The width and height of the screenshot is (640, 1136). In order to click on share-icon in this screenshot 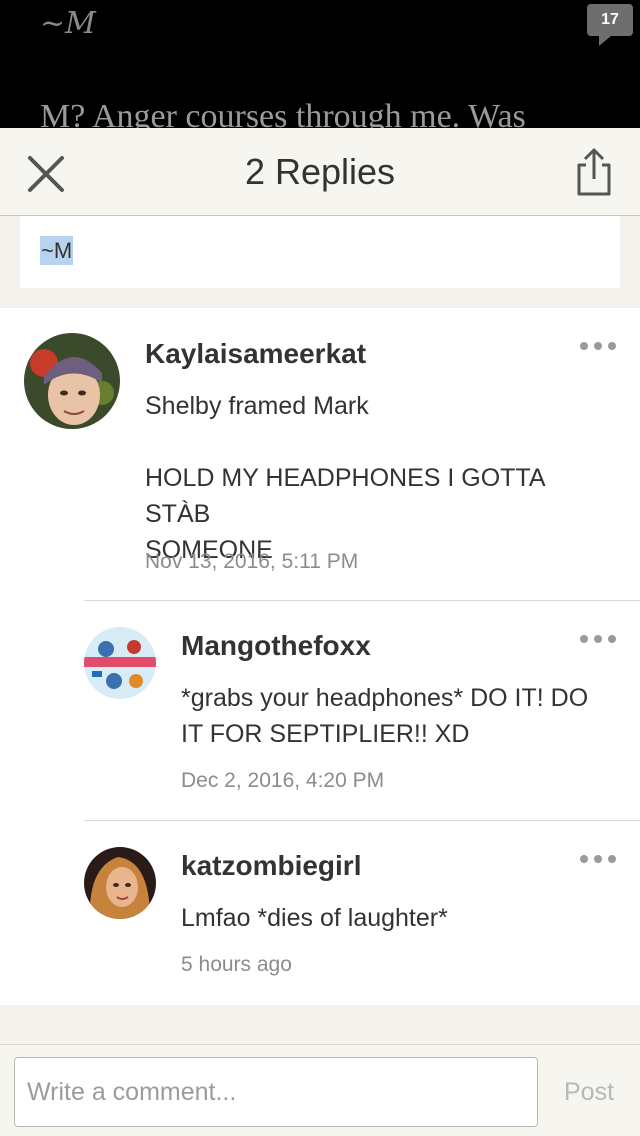, I will do `click(594, 172)`.